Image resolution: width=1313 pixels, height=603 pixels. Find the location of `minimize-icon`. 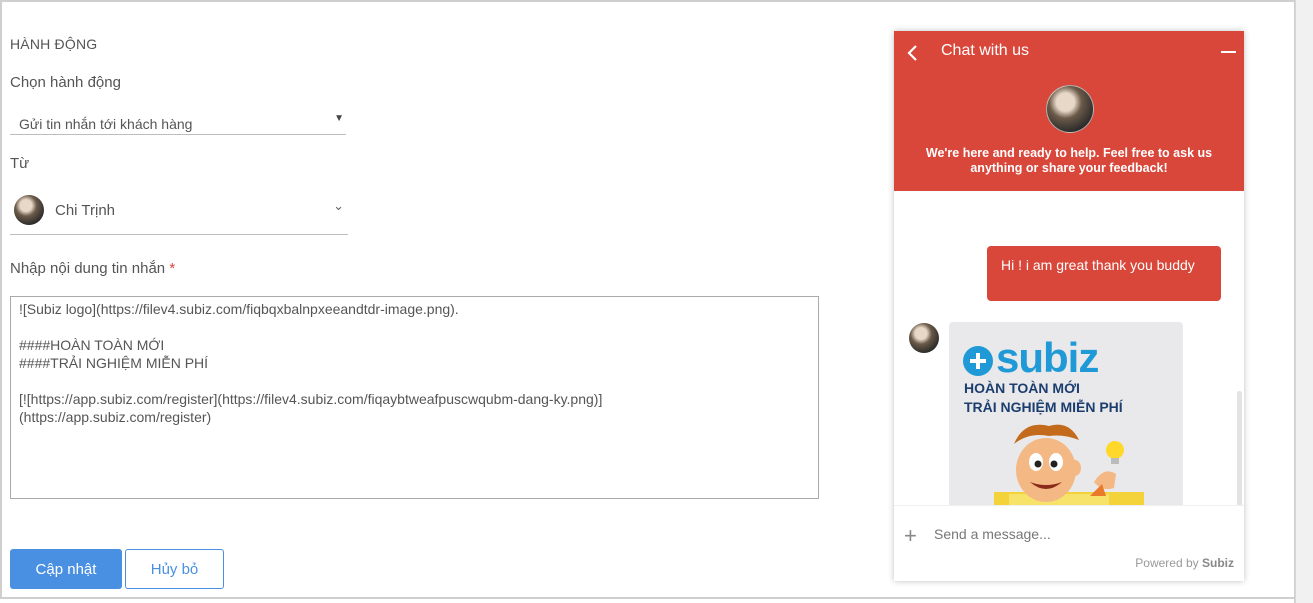

minimize-icon is located at coordinates (1228, 52).